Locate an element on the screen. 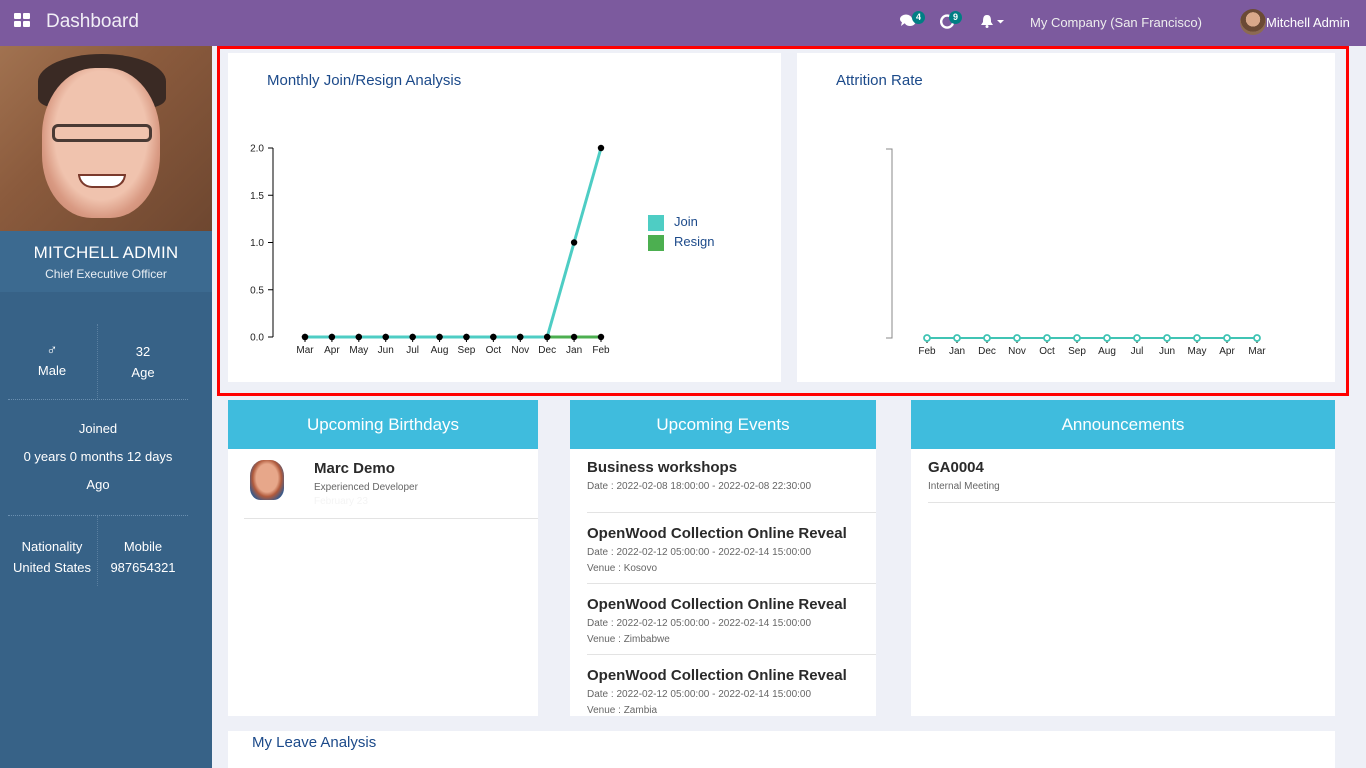  bell-icon is located at coordinates (993, 23).